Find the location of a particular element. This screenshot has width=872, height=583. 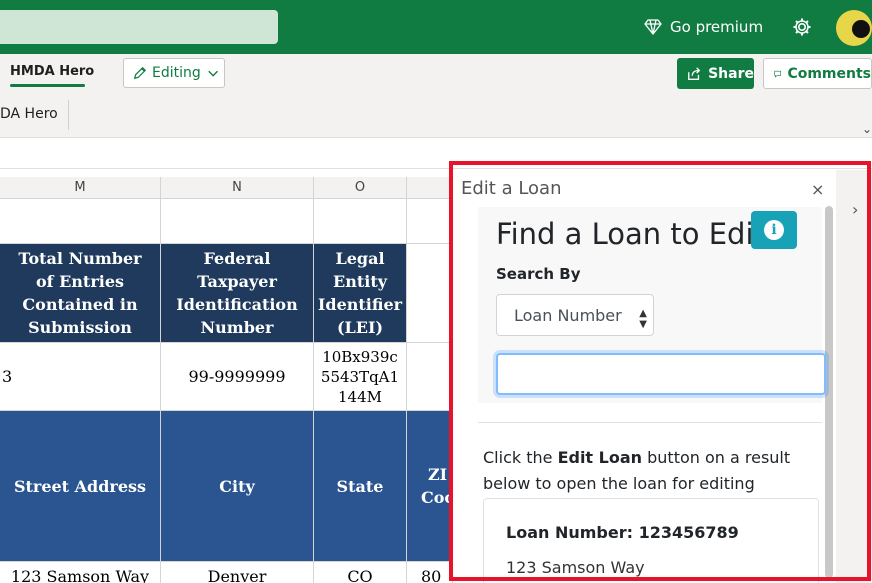

cell-tax-id: 99-9999999 is located at coordinates (237, 377).